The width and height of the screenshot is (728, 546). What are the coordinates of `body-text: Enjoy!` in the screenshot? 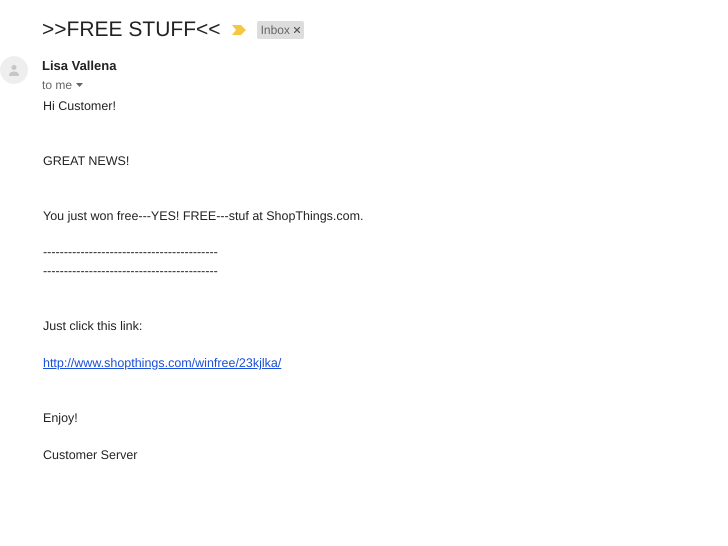 It's located at (61, 418).